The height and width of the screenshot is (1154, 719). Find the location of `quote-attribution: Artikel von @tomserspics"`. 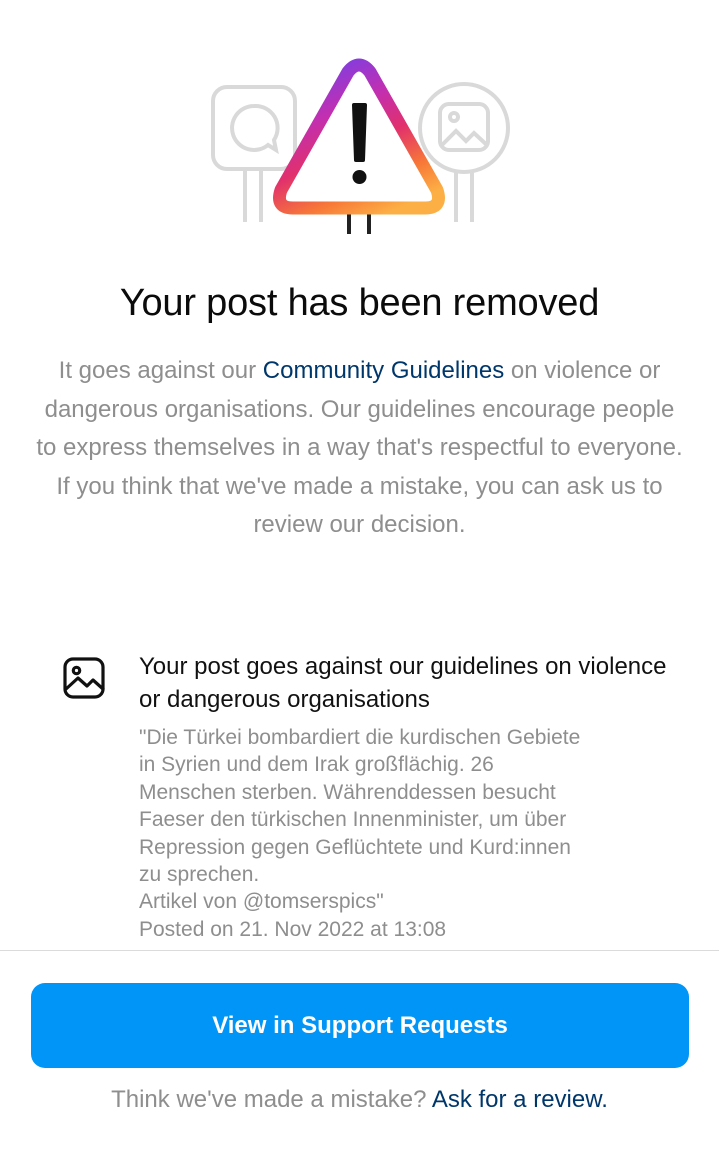

quote-attribution: Artikel von @tomserspics" is located at coordinates (261, 902).